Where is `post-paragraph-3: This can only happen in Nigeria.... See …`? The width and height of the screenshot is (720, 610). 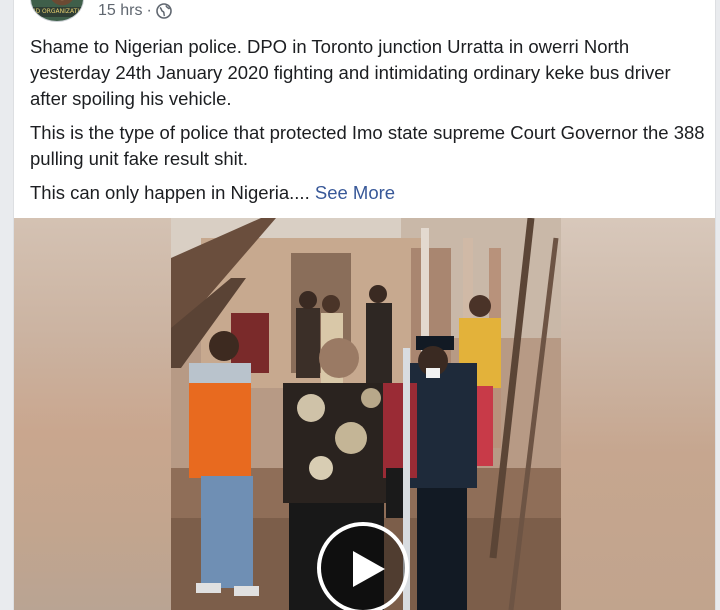 post-paragraph-3: This can only happen in Nigeria.... See … is located at coordinates (370, 193).